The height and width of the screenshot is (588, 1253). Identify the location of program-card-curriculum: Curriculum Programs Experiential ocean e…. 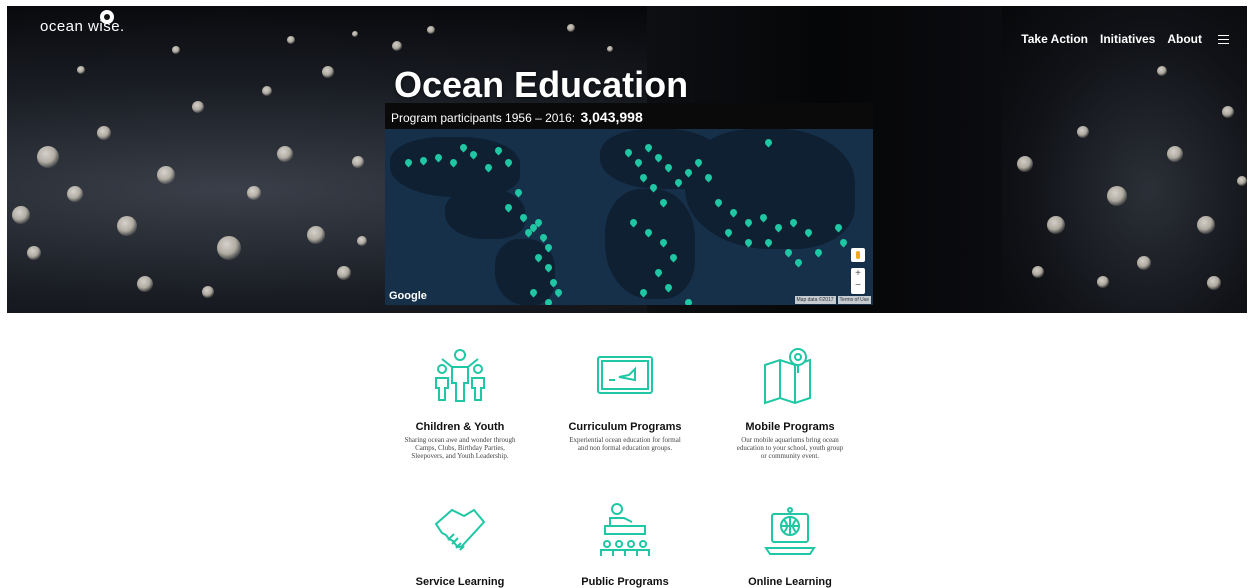
(625, 398).